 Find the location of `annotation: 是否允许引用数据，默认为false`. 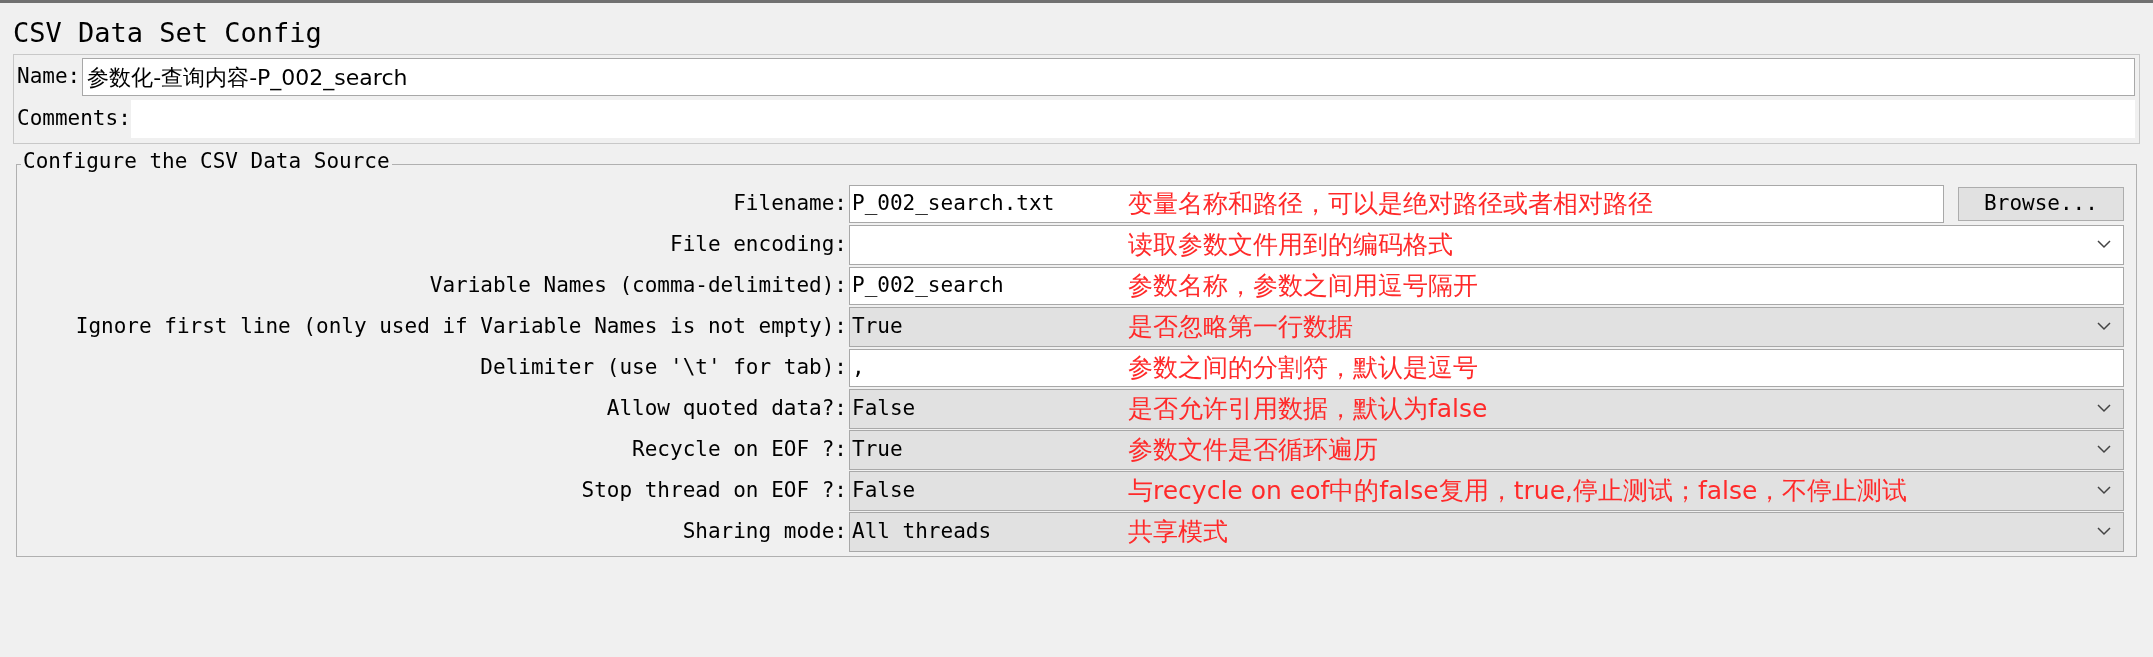

annotation: 是否允许引用数据，默认为false is located at coordinates (1308, 408).